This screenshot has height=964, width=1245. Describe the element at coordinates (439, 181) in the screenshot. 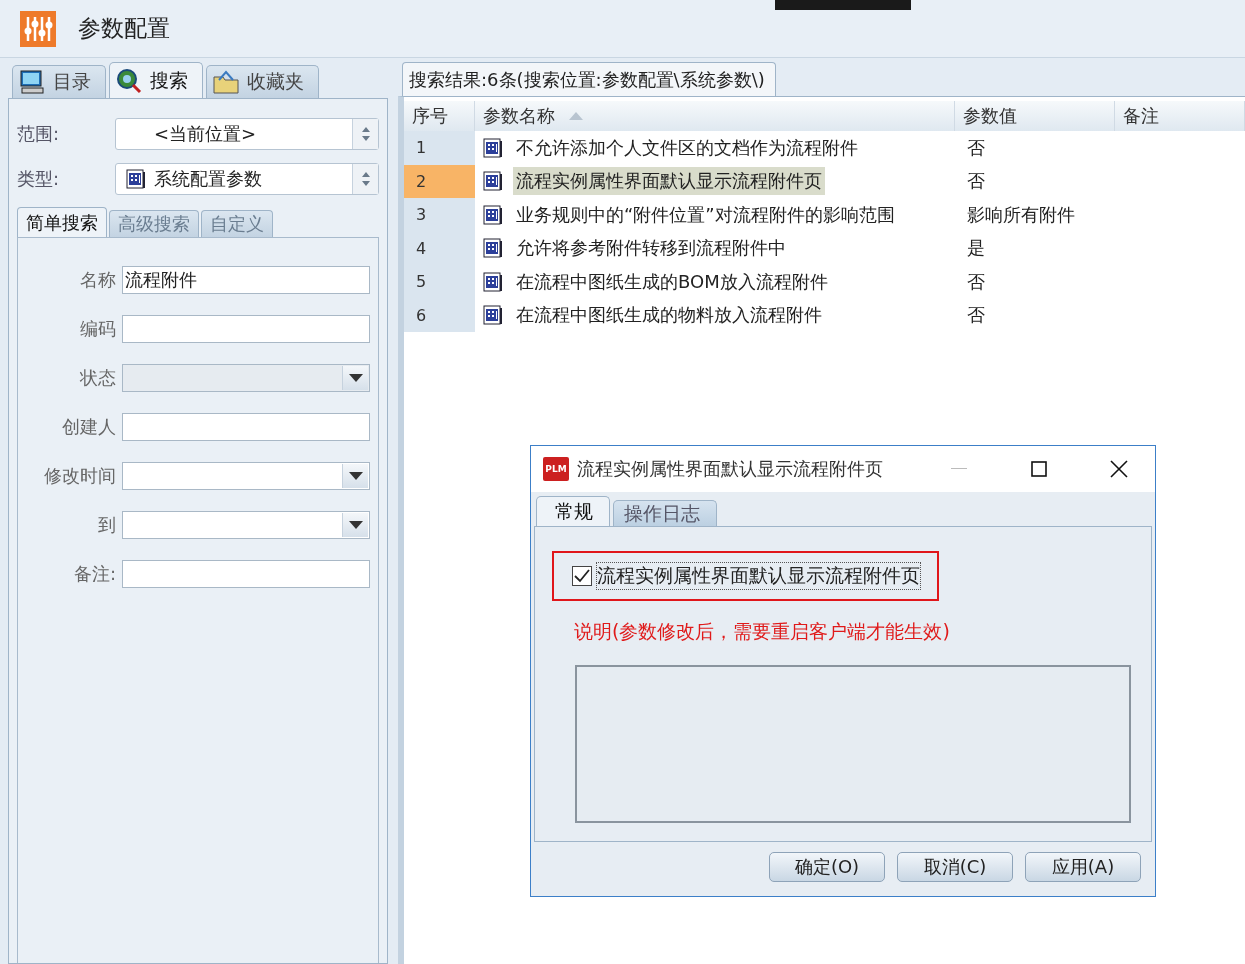

I see `row-number-cell: 2` at that location.